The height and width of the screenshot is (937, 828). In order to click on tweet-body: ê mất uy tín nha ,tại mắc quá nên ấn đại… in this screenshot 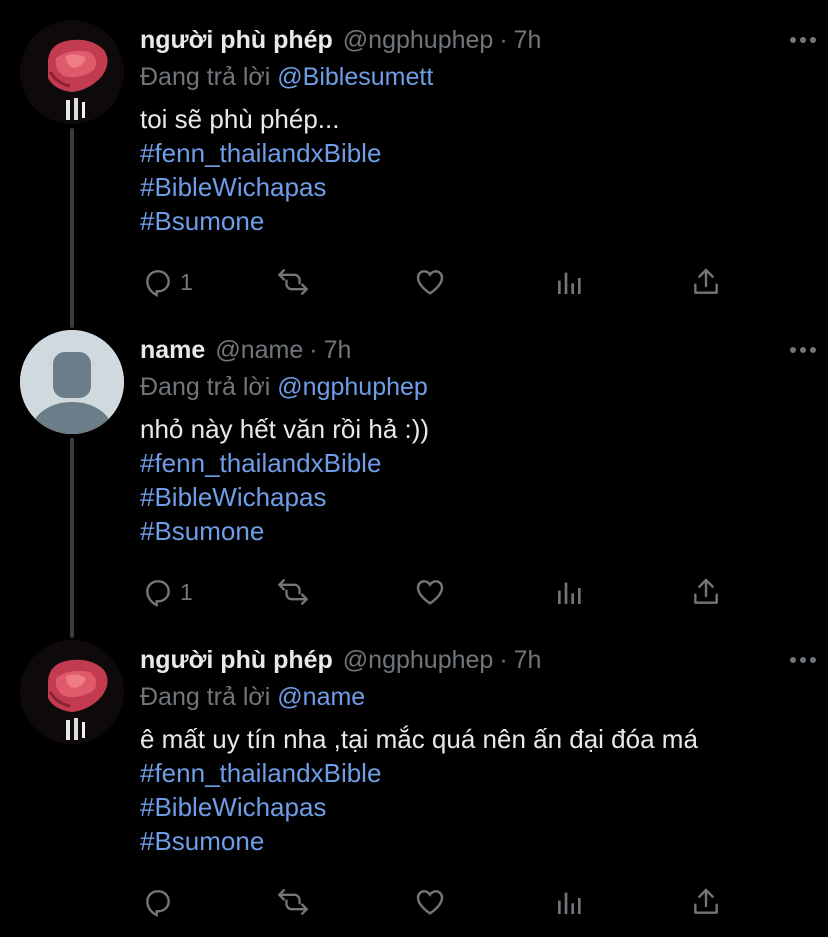, I will do `click(474, 790)`.